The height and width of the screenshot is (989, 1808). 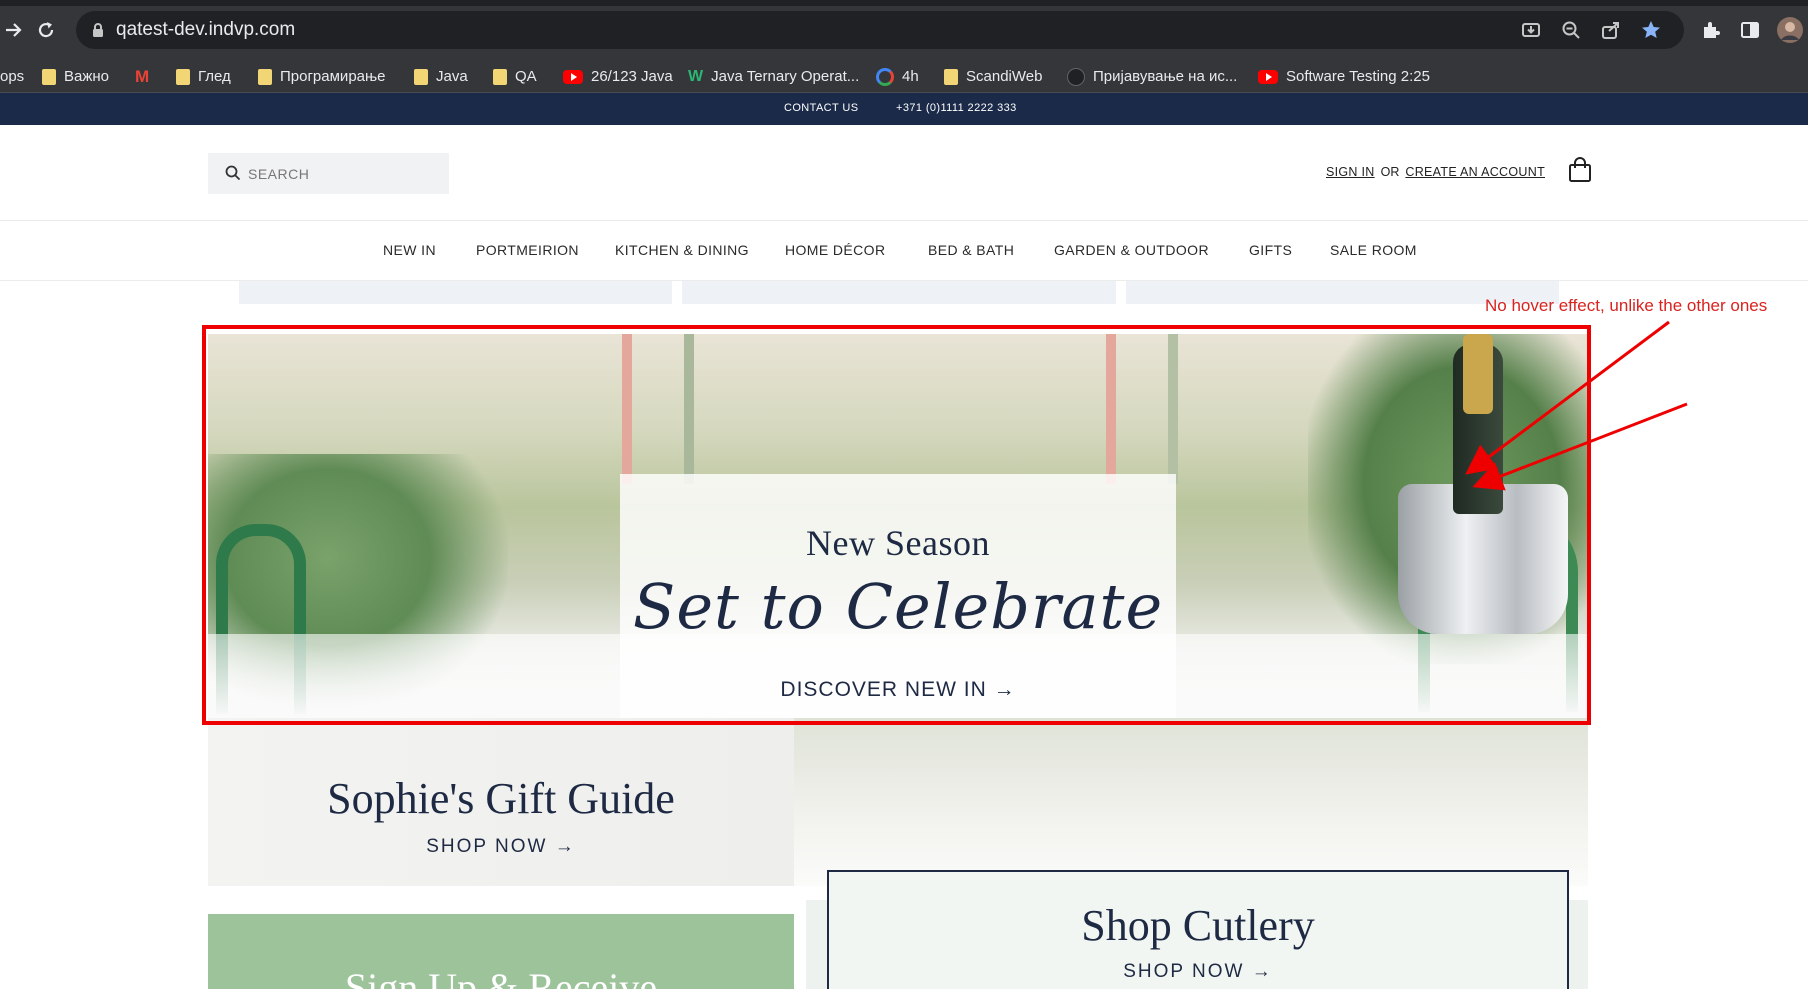 What do you see at coordinates (214, 76) in the screenshot?
I see `bookmark-label: Глед` at bounding box center [214, 76].